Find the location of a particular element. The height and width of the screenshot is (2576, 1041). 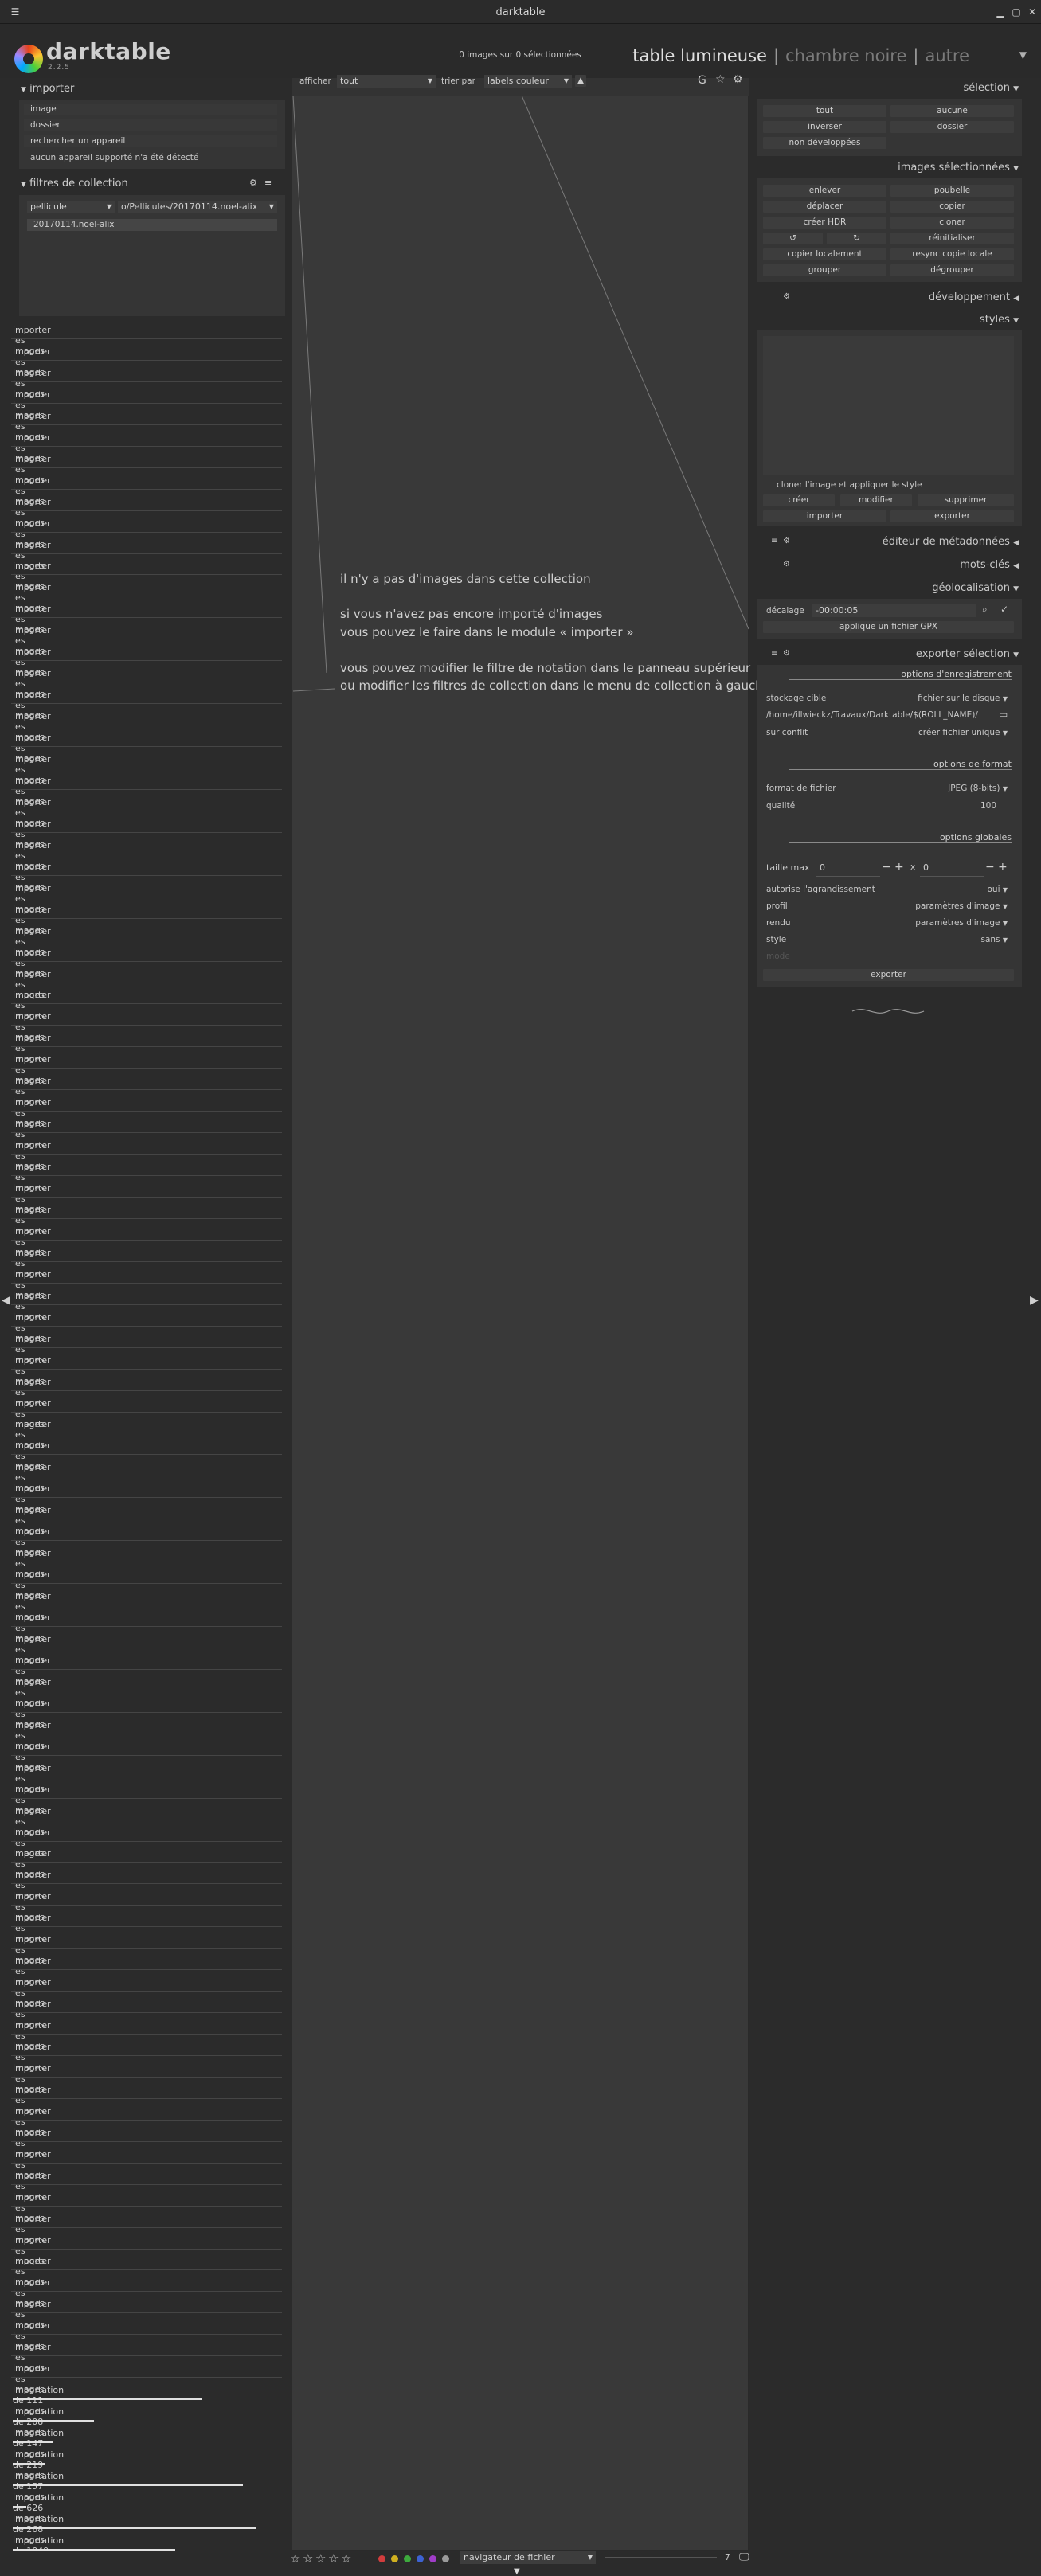

delete-style-button: supprimer is located at coordinates (966, 500).